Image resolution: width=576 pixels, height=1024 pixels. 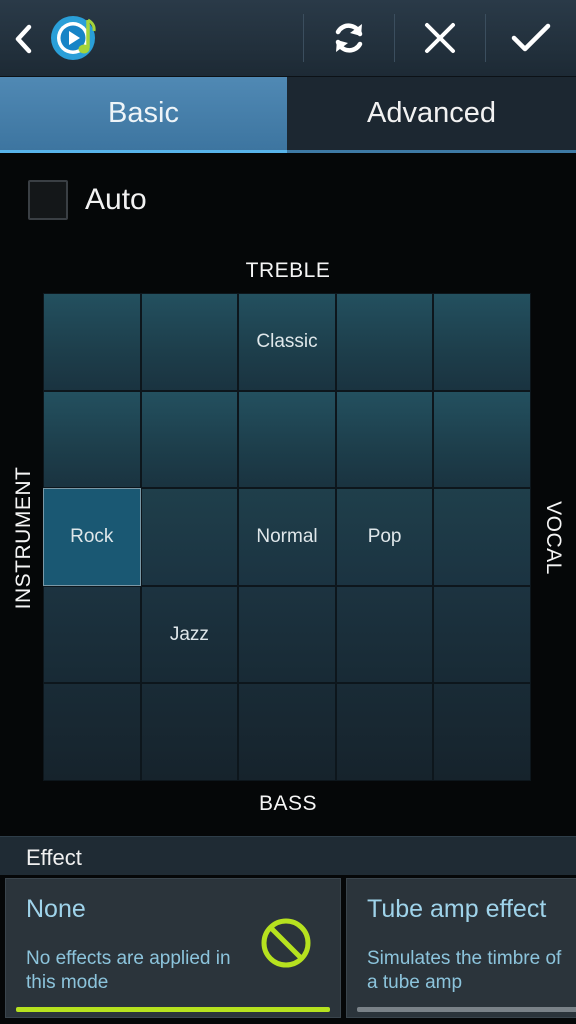 I want to click on effect-card-none: None No effects are applied in this mode, so click(x=173, y=948).